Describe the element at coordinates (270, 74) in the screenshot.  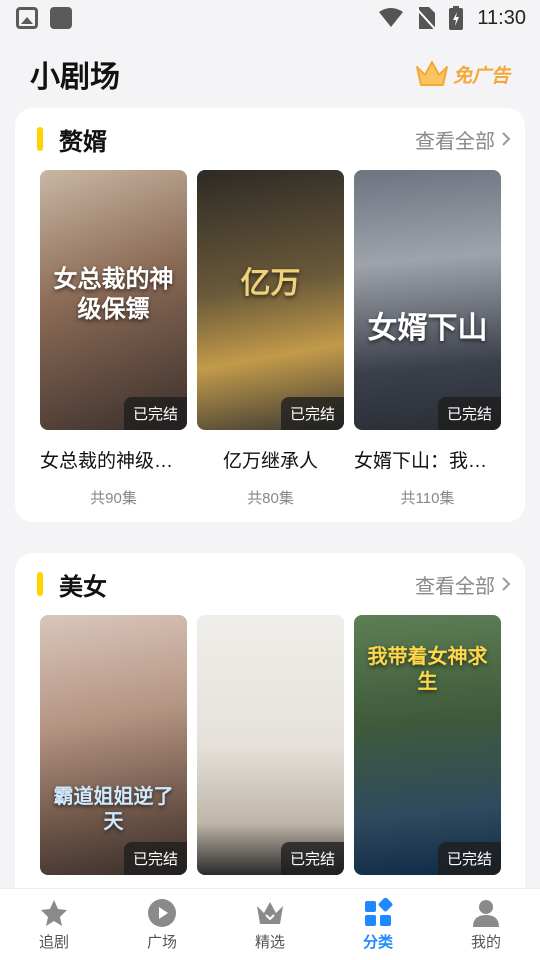
I see `app-header: 小剧场 免广告` at that location.